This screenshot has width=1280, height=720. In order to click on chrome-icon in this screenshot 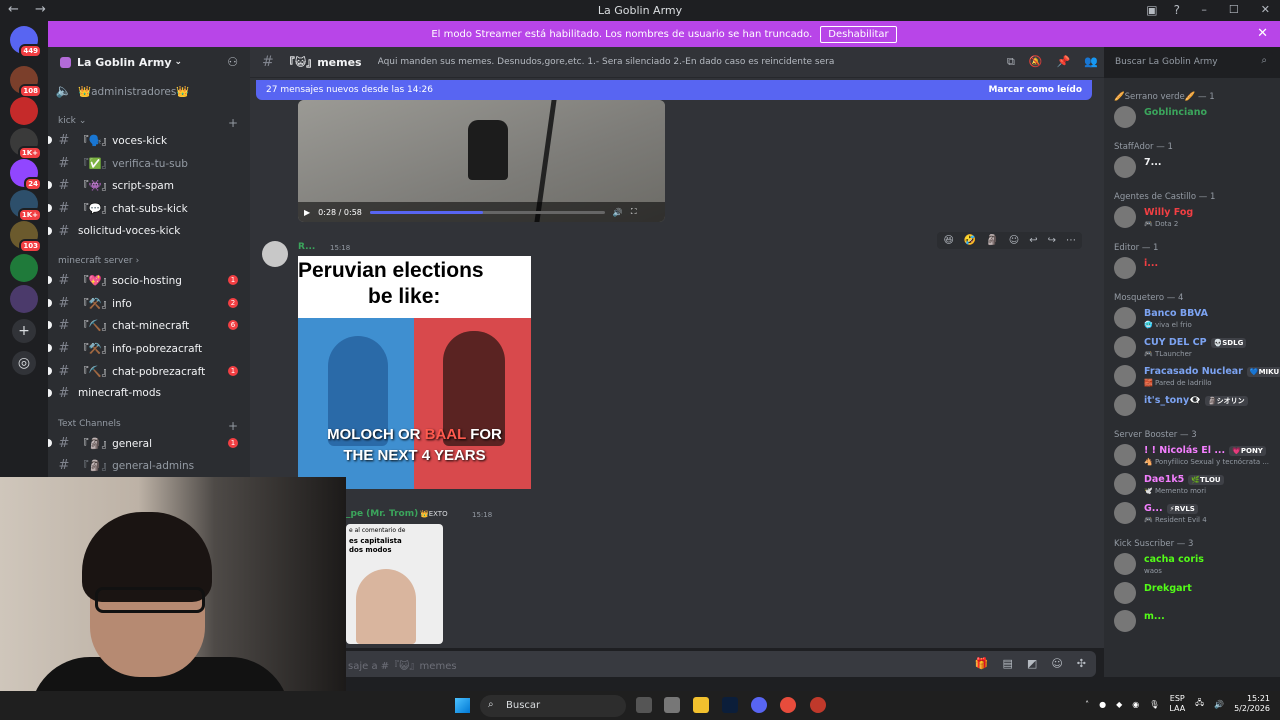, I will do `click(788, 705)`.